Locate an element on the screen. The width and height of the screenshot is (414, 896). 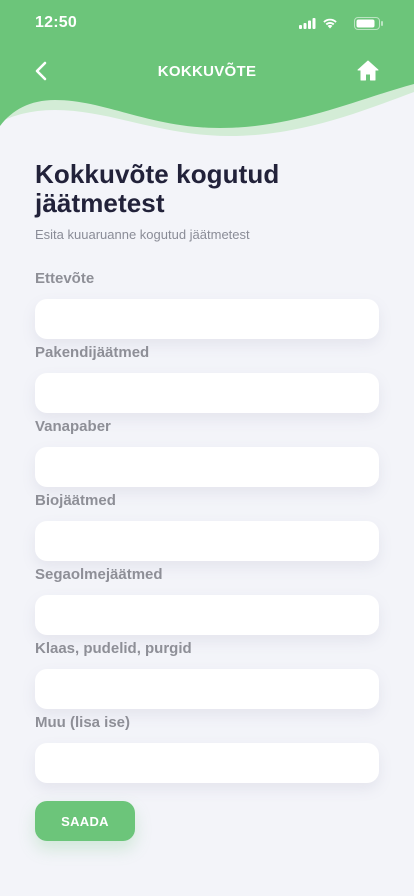
home-button is located at coordinates (368, 70).